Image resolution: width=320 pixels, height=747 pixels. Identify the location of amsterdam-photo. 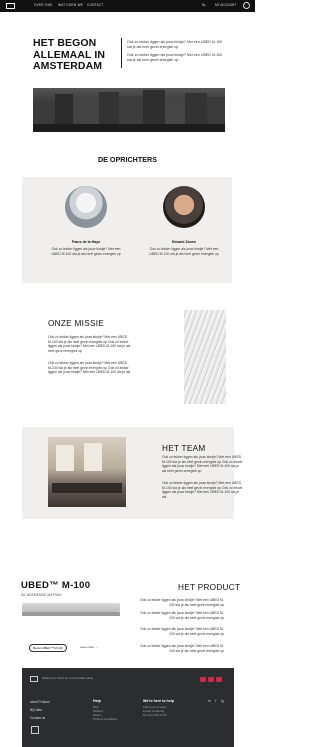
(129, 110).